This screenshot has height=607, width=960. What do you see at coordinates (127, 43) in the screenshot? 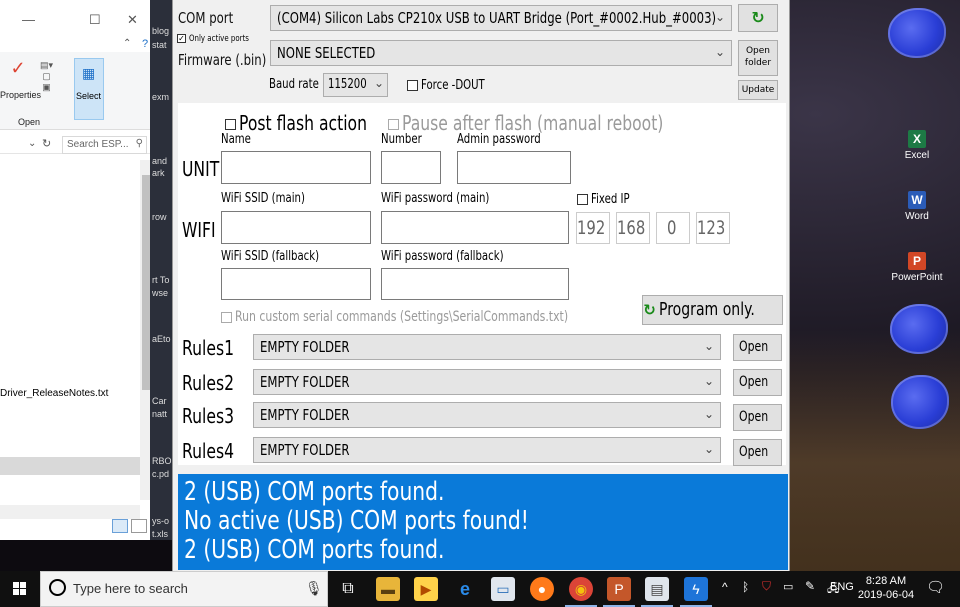
I see `chevron-up-icon: ⌃` at bounding box center [127, 43].